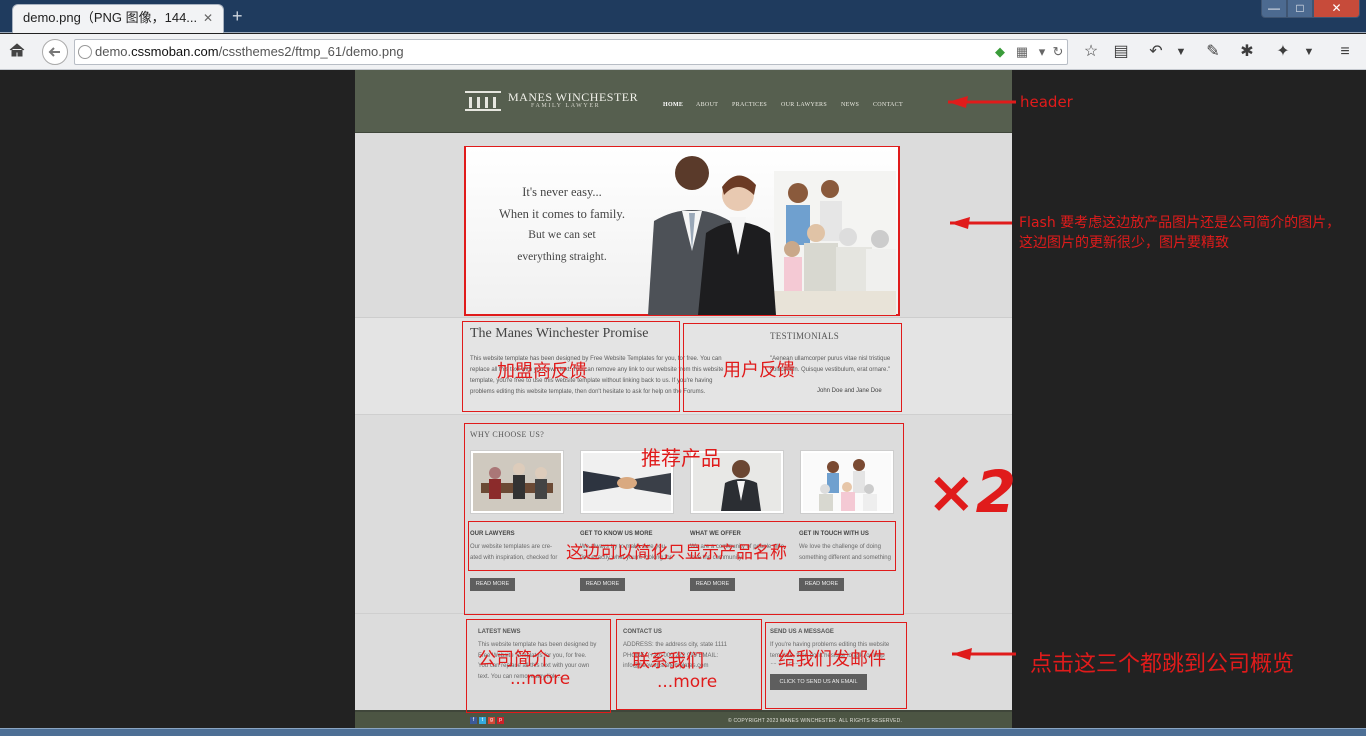  What do you see at coordinates (832, 659) in the screenshot?
I see `annotation-email-us: 给我们发邮件` at bounding box center [832, 659].